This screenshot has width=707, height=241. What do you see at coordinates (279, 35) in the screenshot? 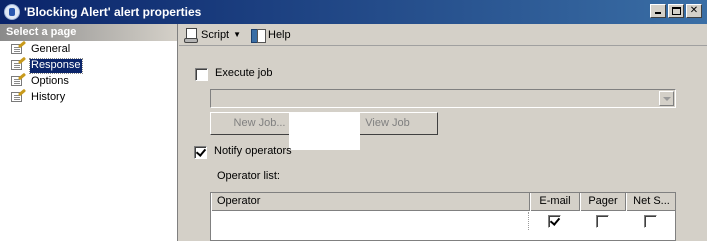
I see `help-label: Help` at bounding box center [279, 35].